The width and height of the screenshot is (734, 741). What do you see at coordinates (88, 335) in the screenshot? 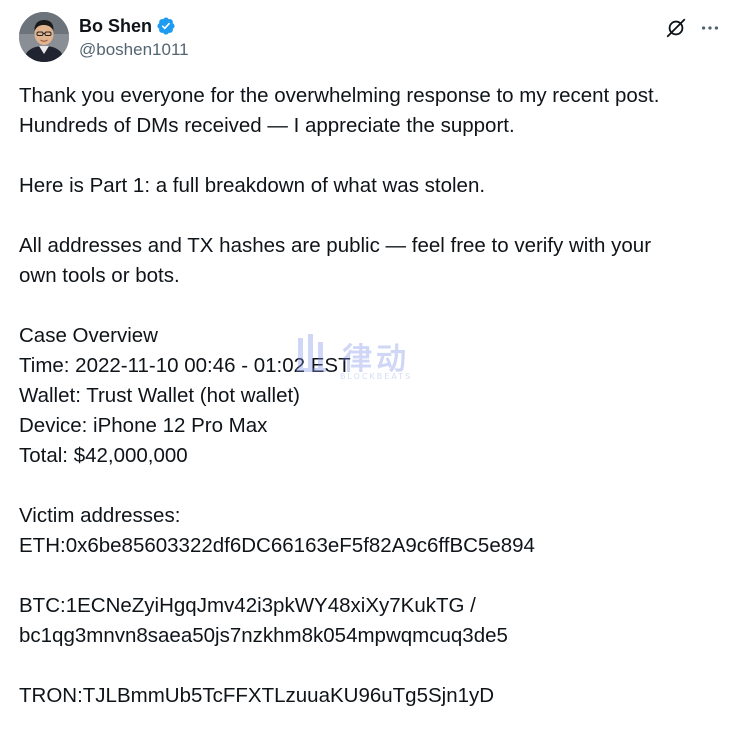
I see `case-overview-heading: Case Overview` at bounding box center [88, 335].